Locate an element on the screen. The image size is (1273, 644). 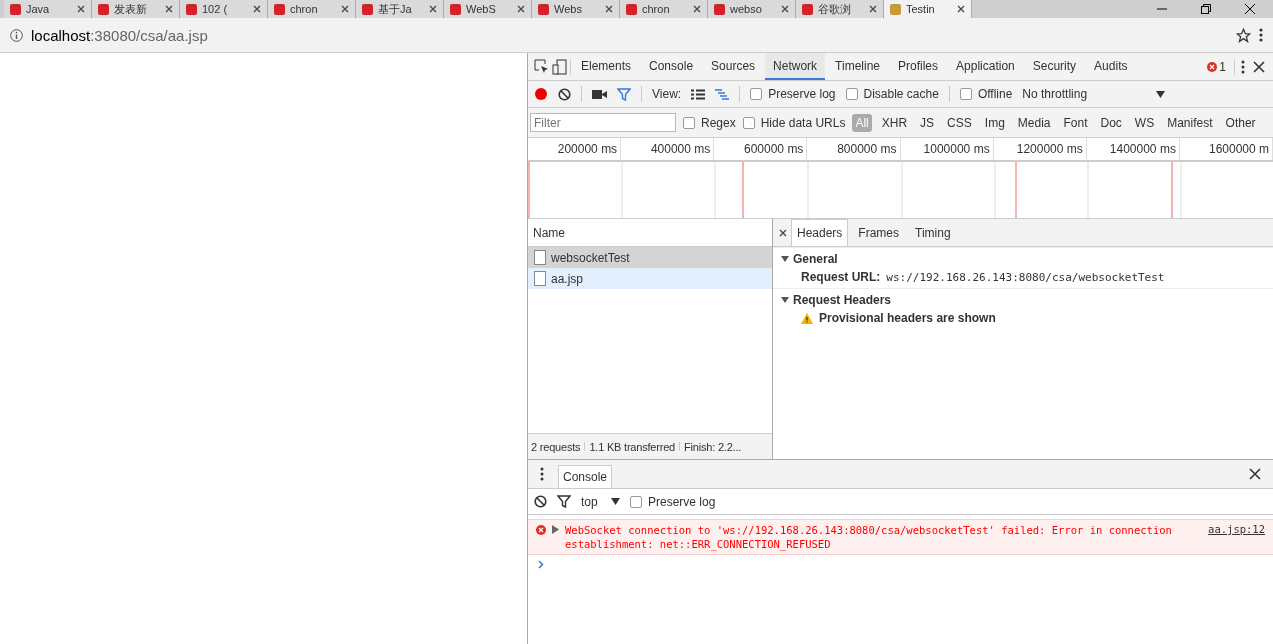
star-icon is located at coordinates (1243, 35).